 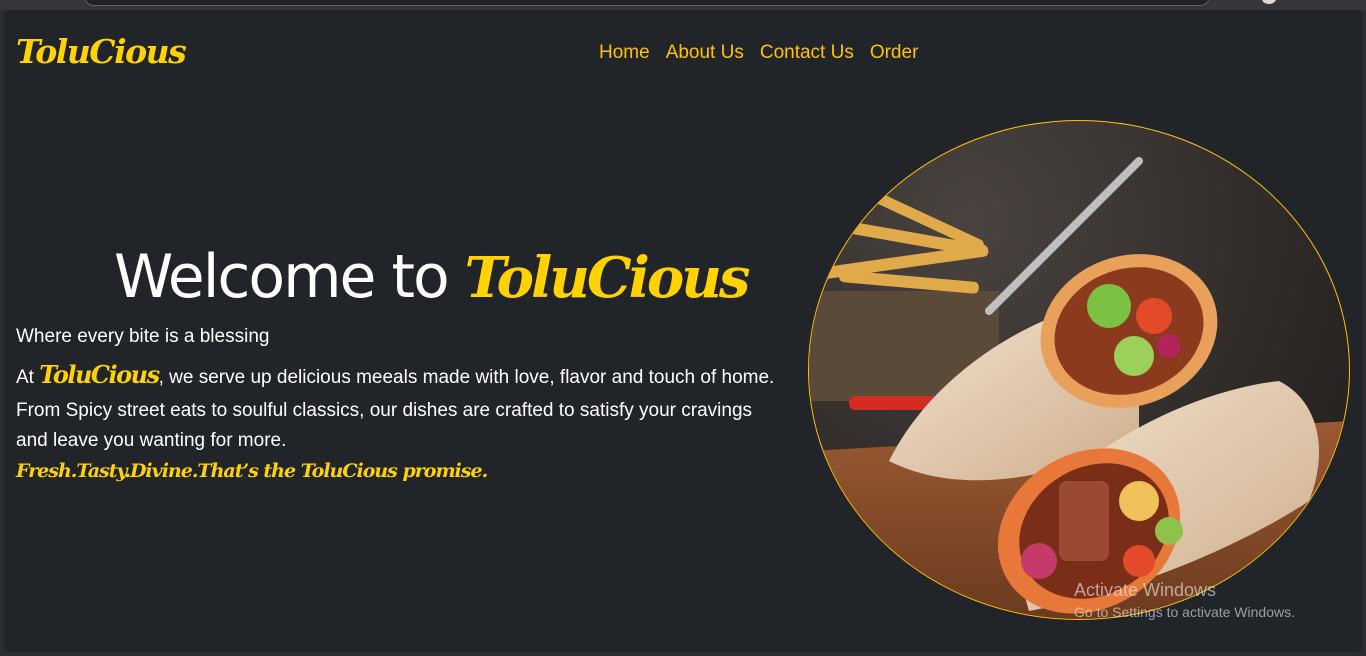 What do you see at coordinates (807, 53) in the screenshot?
I see `nav-contact-us: Contact Us` at bounding box center [807, 53].